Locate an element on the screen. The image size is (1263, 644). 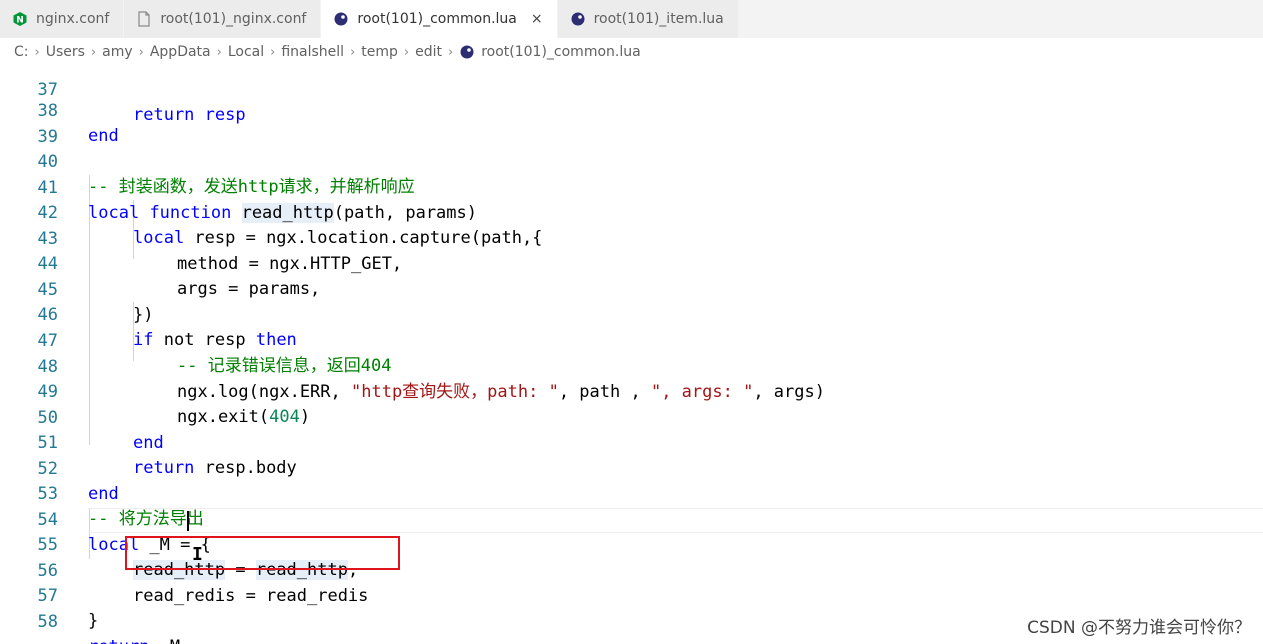
tab-label: root(101)_item.lua is located at coordinates (658, 19).